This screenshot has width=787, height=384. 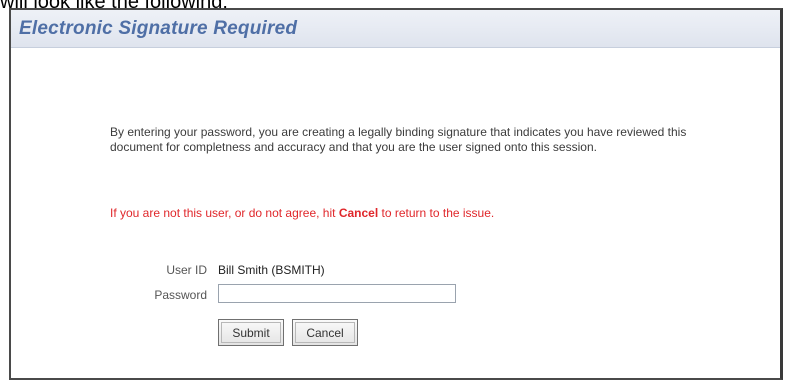 What do you see at coordinates (251, 332) in the screenshot?
I see `submit-button: Submit` at bounding box center [251, 332].